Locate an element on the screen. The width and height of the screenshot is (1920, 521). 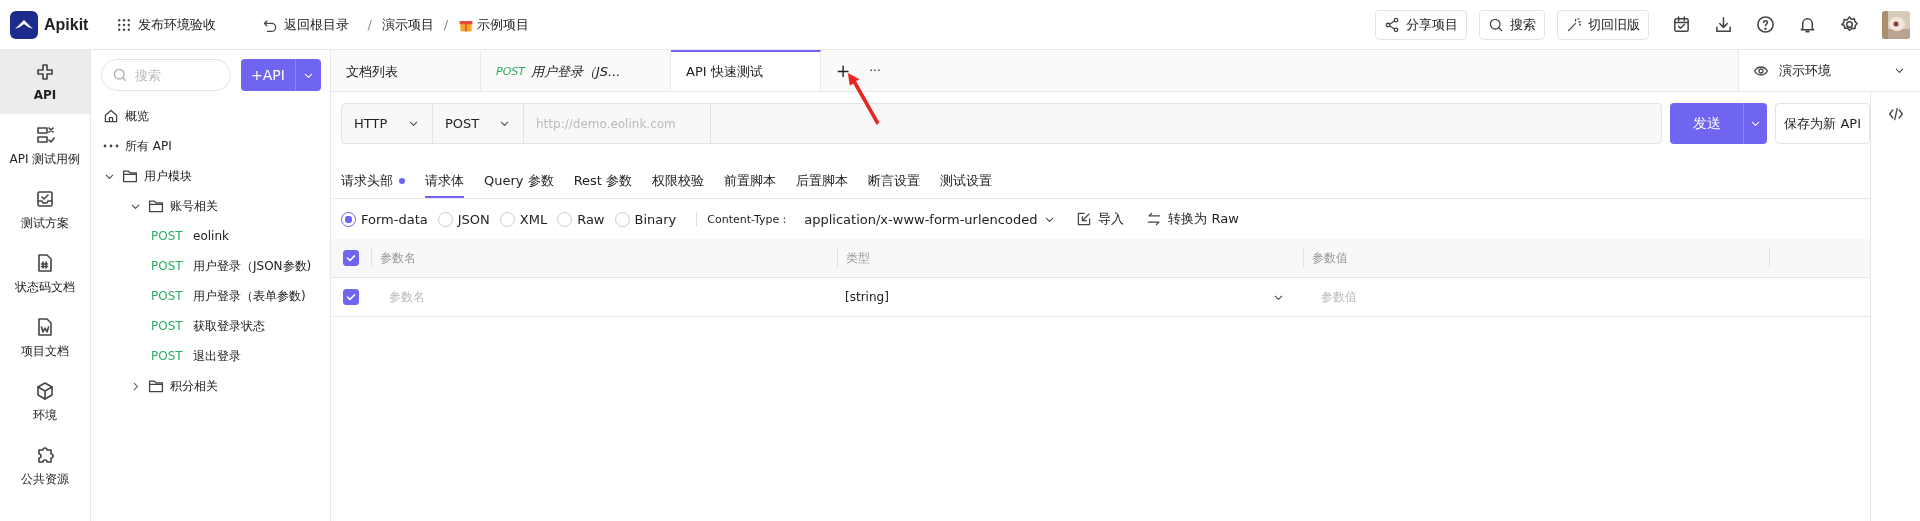
cube-icon is located at coordinates (45, 390).